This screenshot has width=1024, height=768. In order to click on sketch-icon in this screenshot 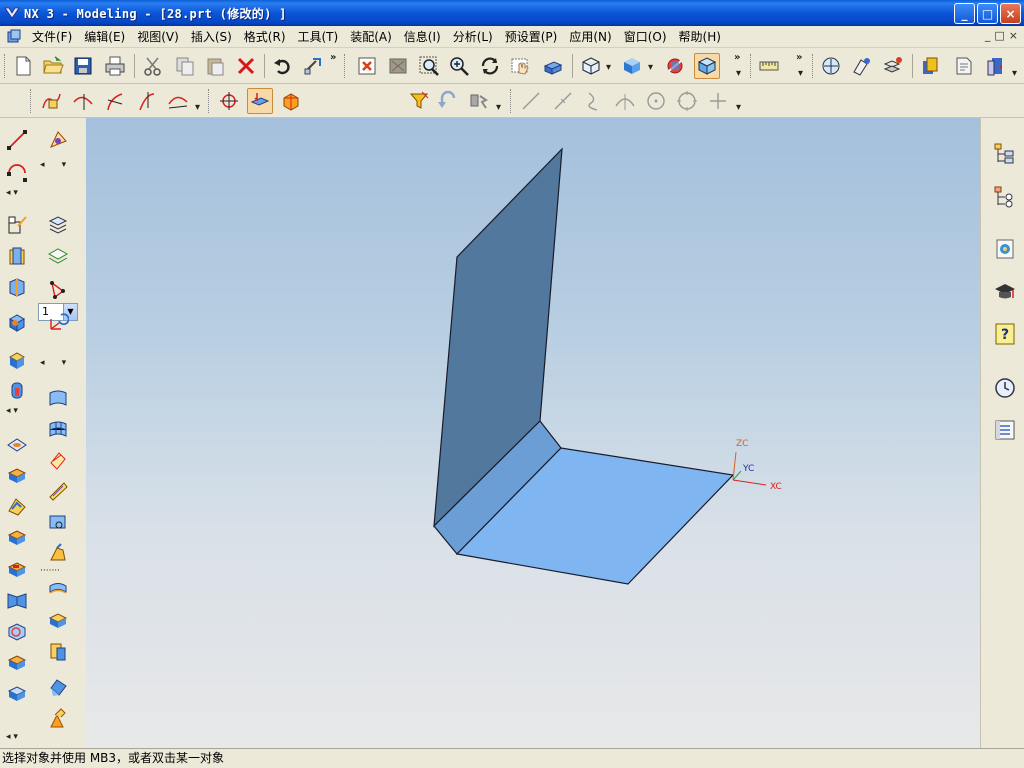, I will do `click(17, 225)`.